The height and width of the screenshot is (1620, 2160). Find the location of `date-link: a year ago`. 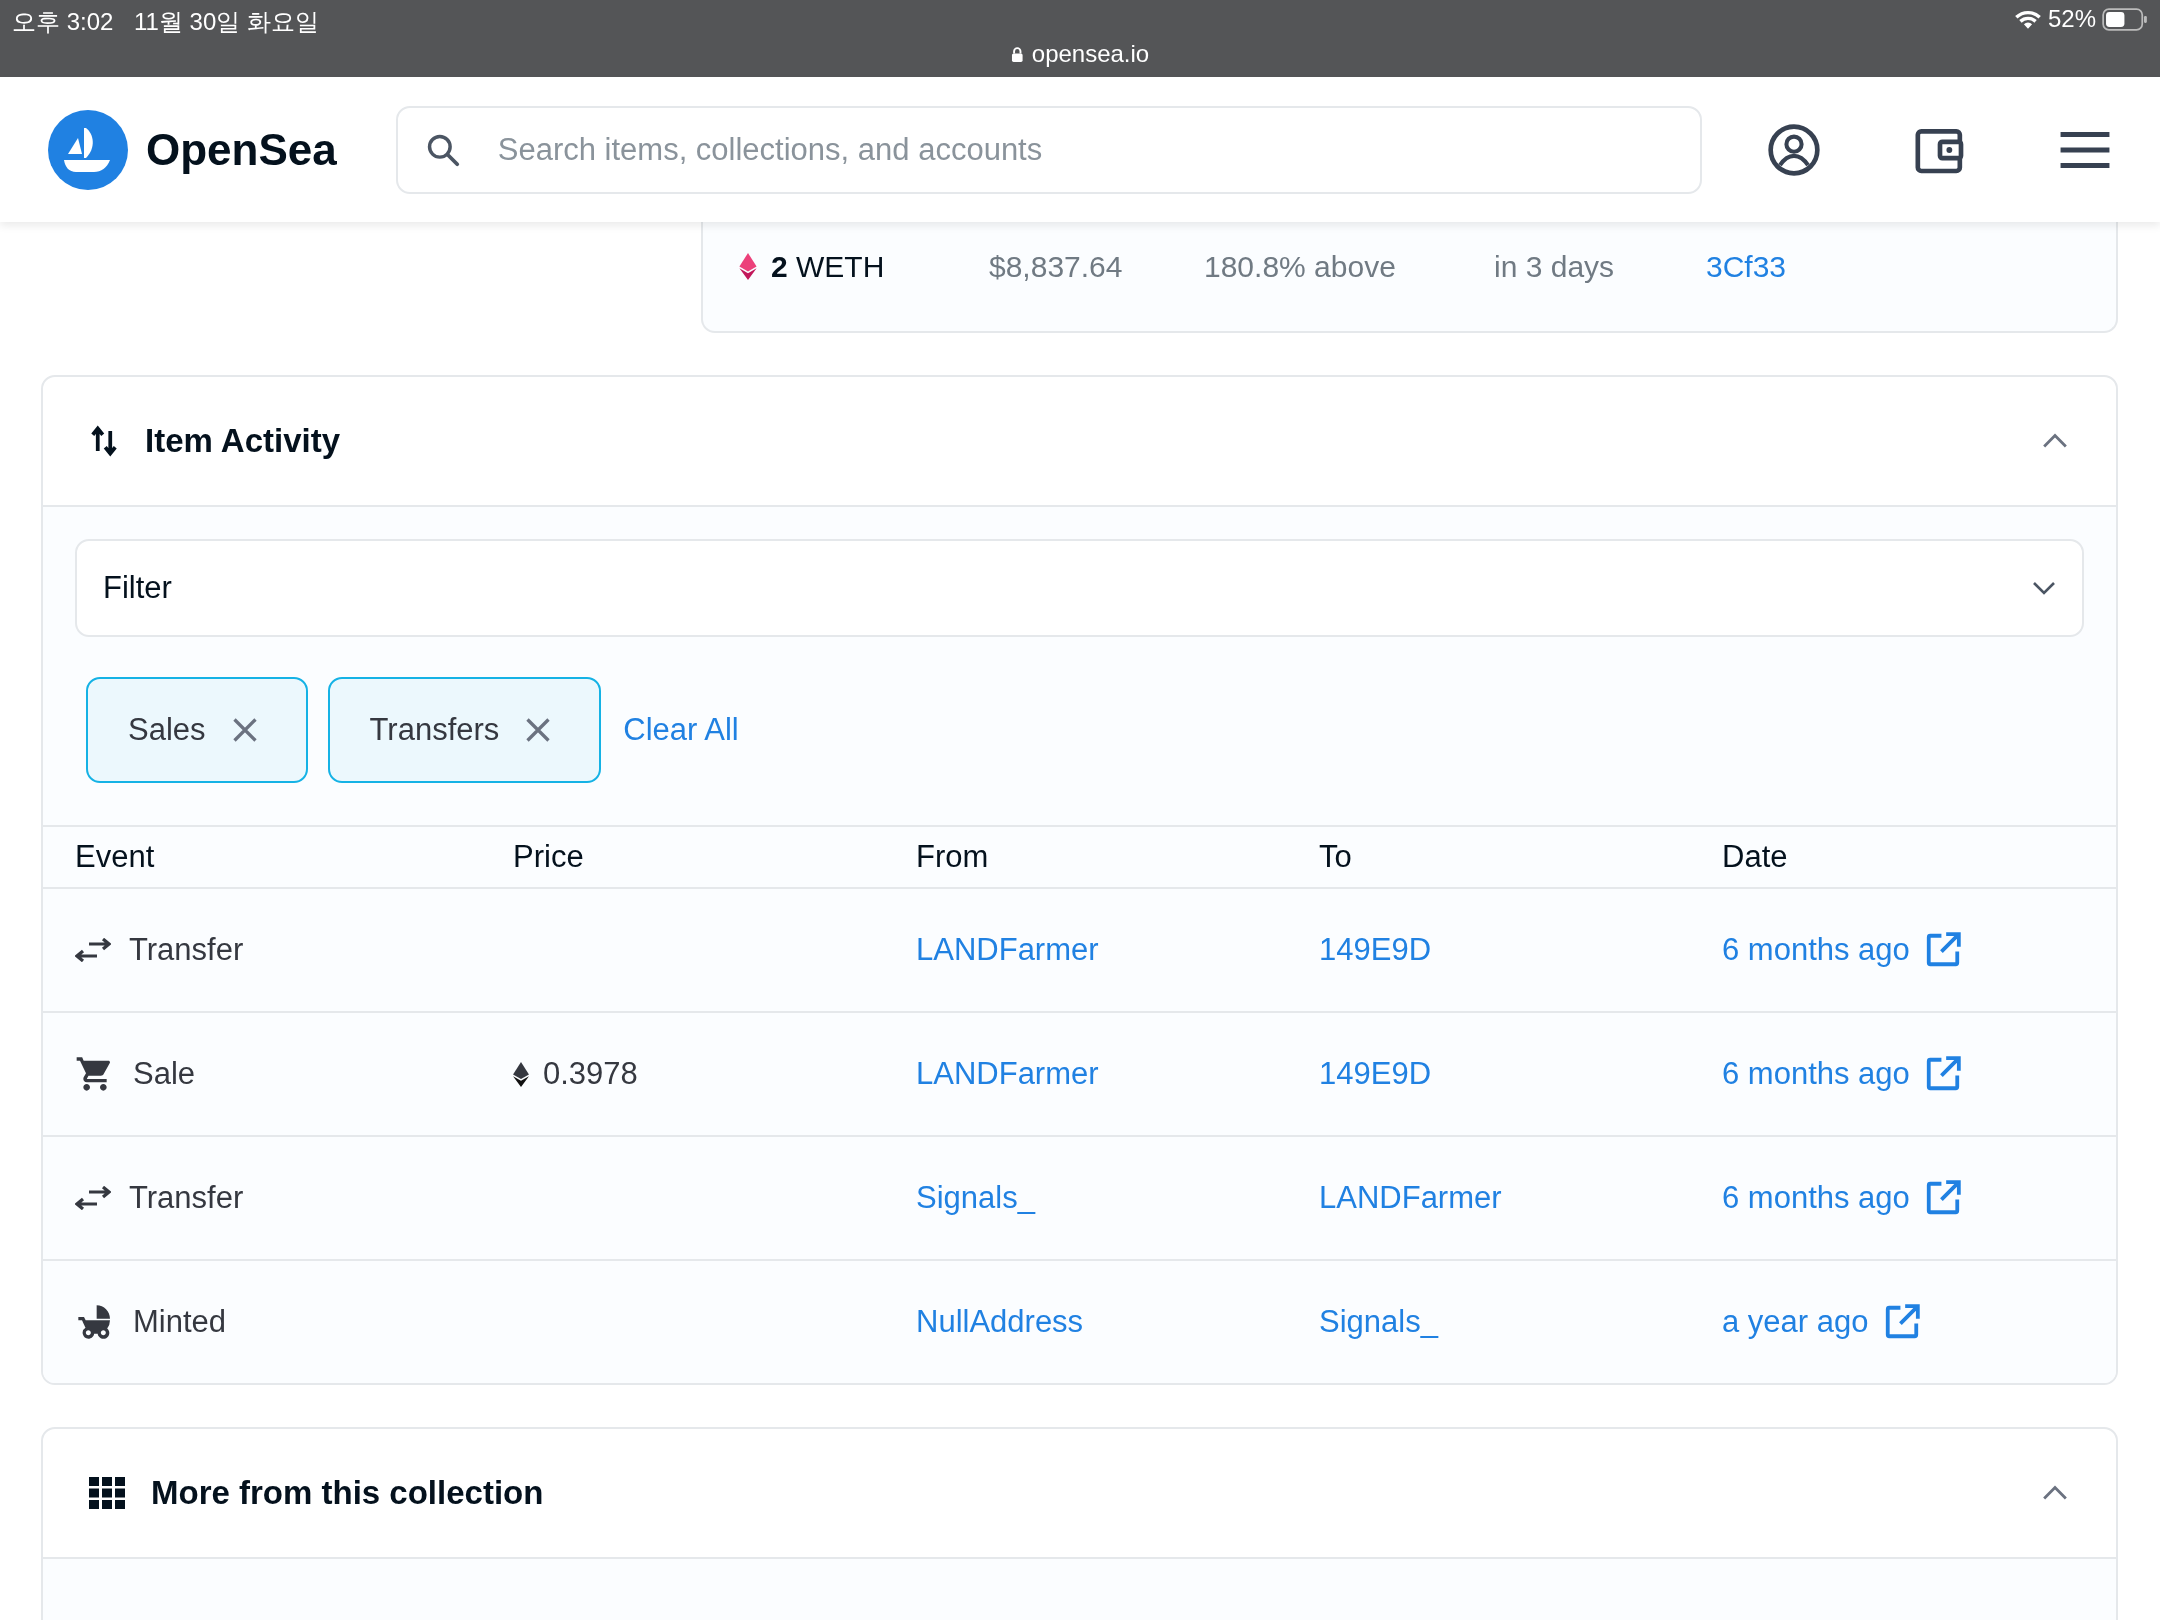

date-link: a year ago is located at coordinates (1795, 1322).